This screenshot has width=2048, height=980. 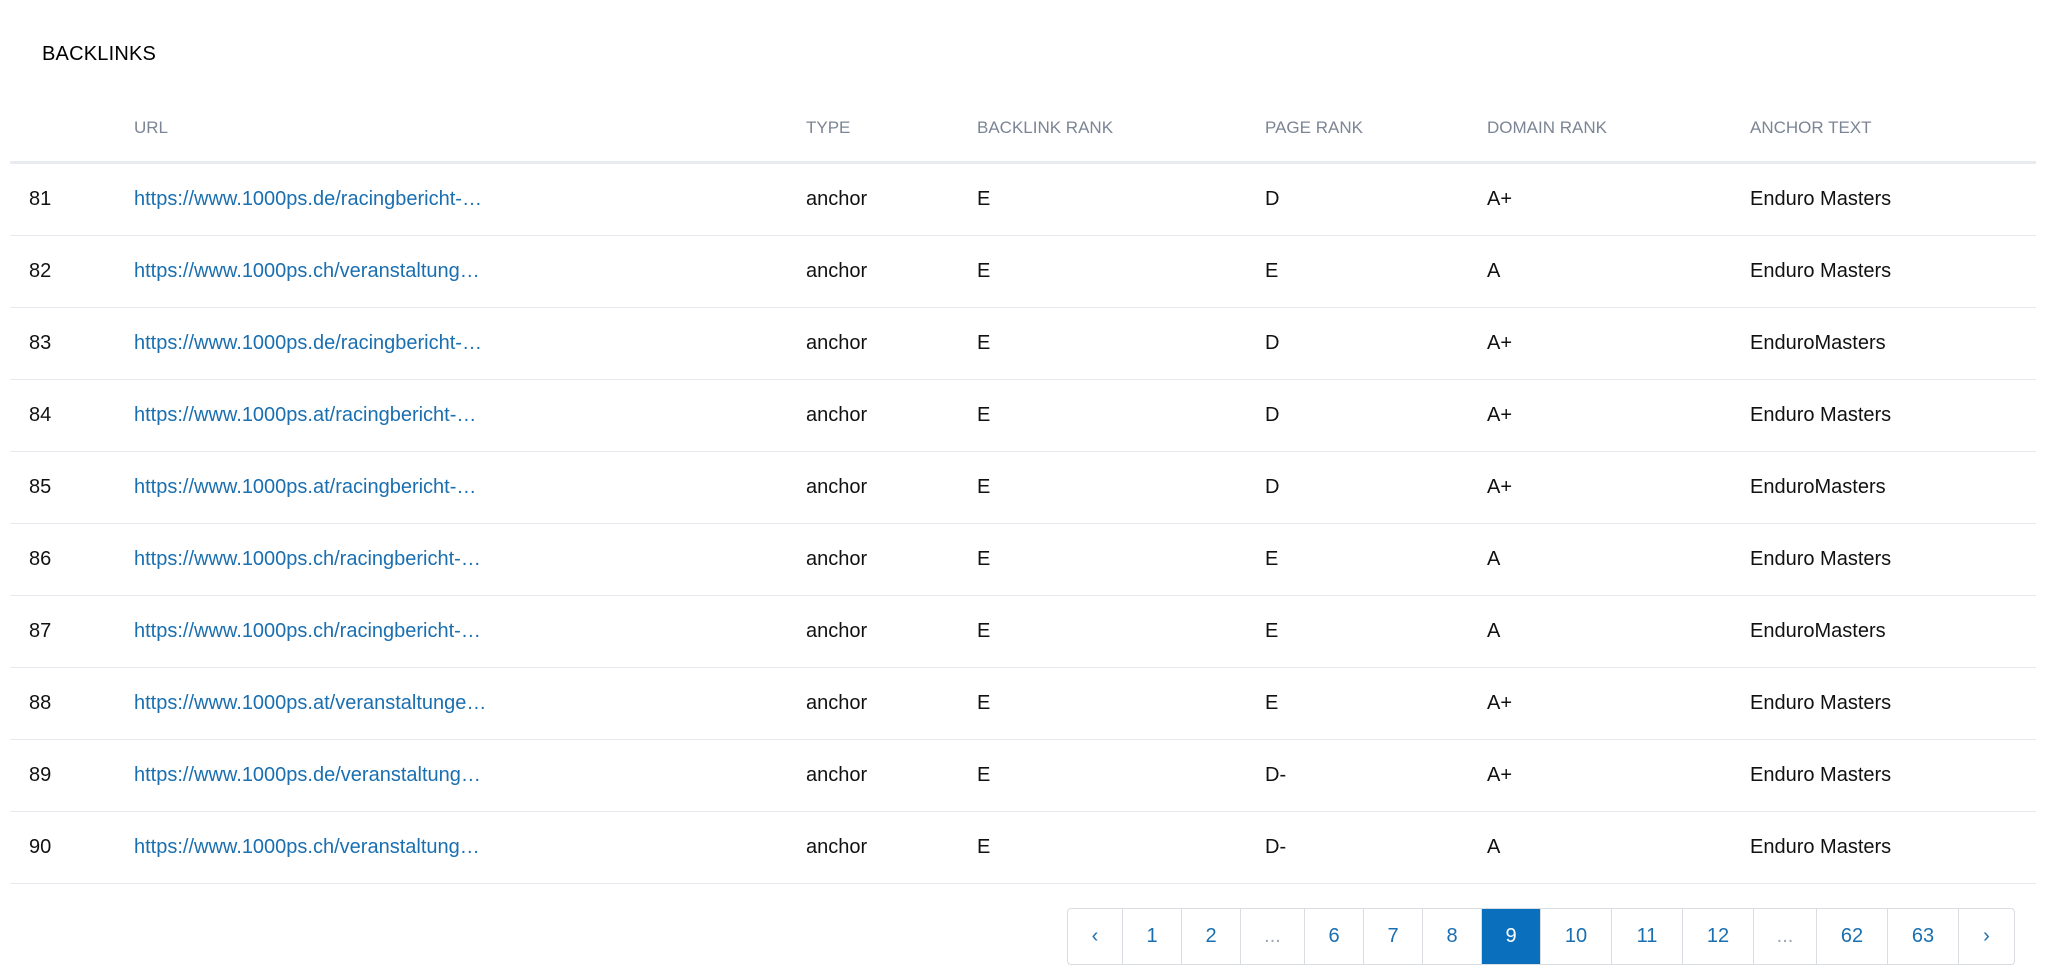 What do you see at coordinates (1376, 487) in the screenshot?
I see `page-rank-cell: D` at bounding box center [1376, 487].